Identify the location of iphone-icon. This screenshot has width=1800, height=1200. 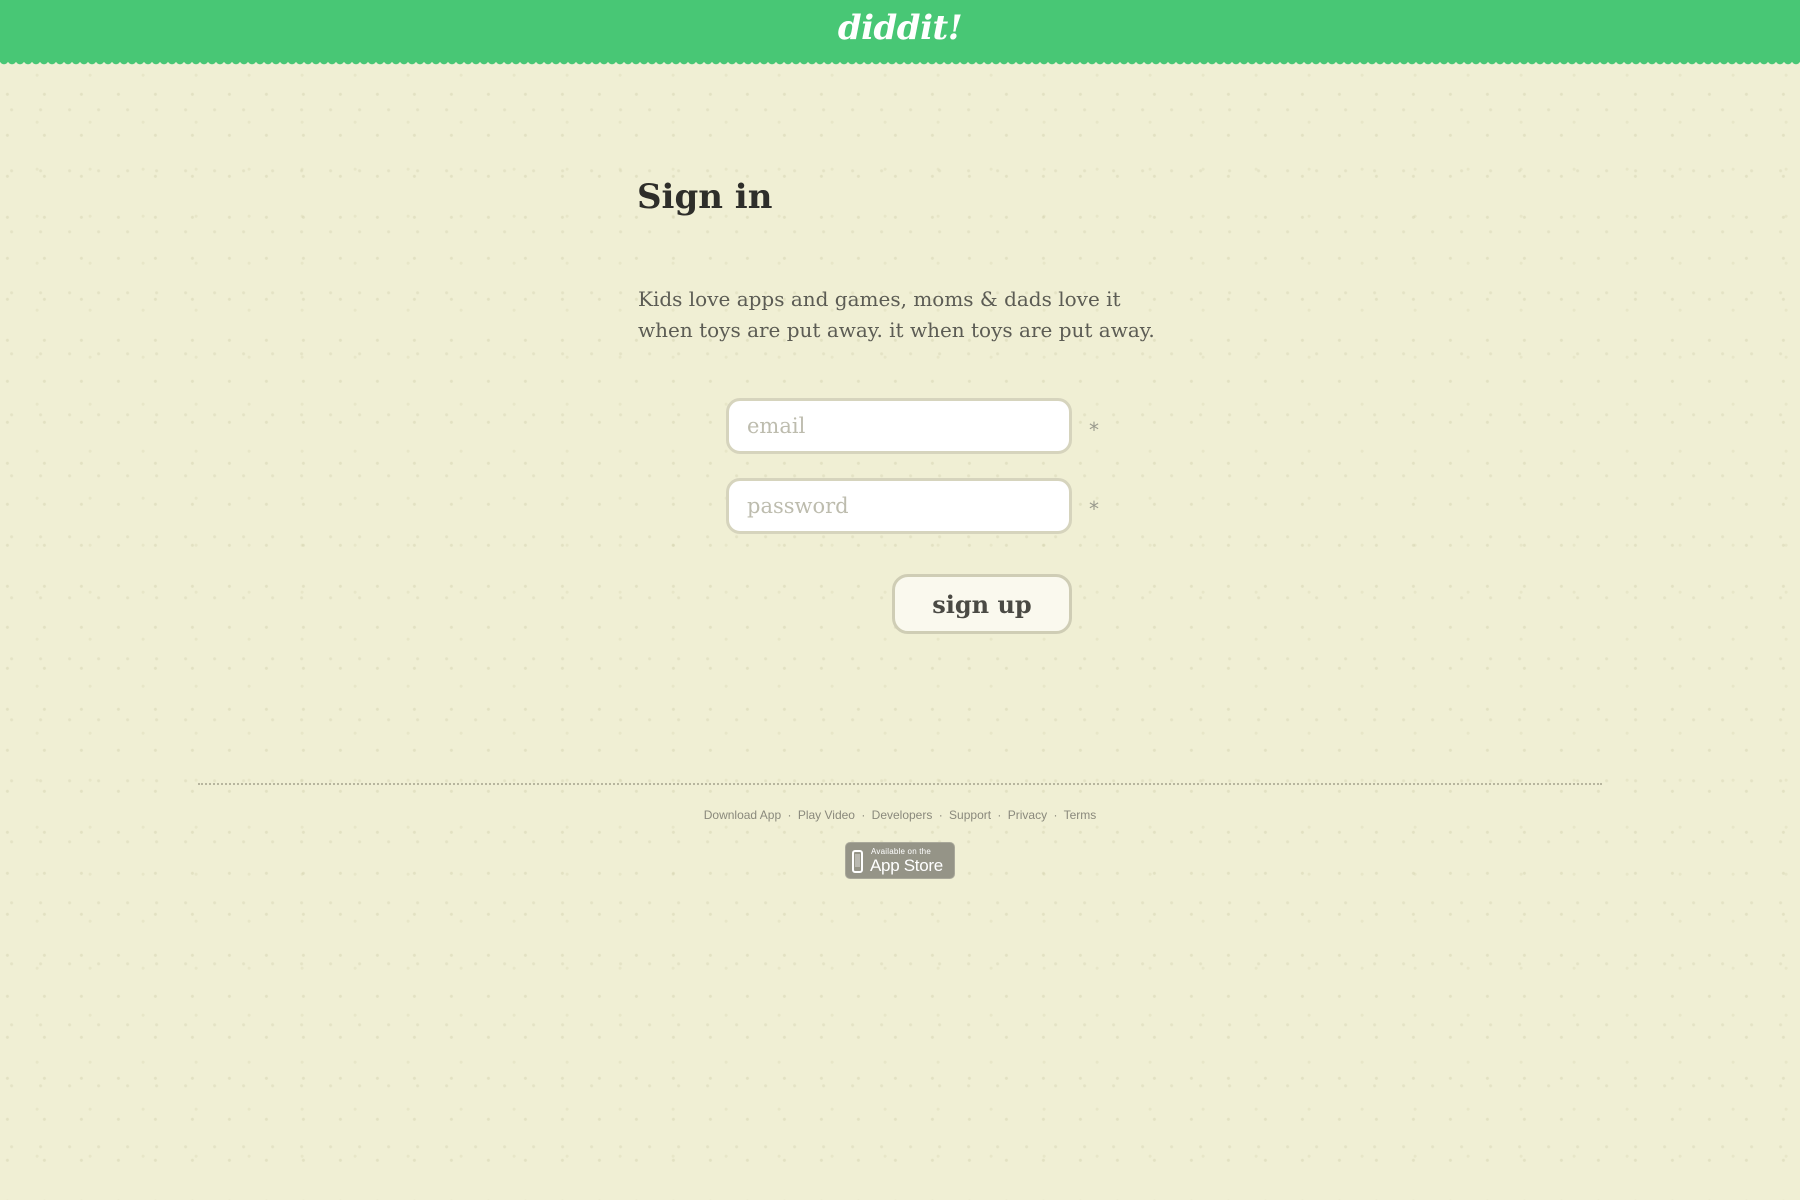
(857, 861).